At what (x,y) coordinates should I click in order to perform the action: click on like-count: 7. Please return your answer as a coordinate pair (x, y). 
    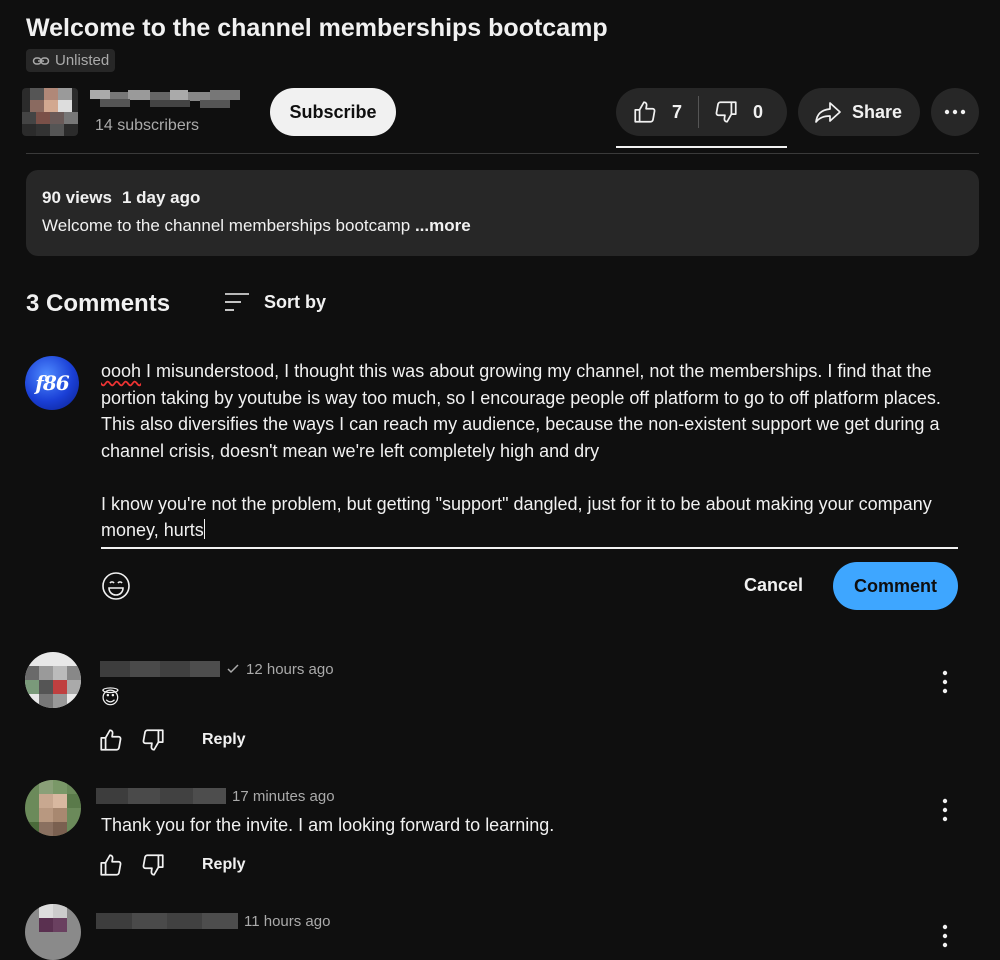
    Looking at the image, I should click on (677, 111).